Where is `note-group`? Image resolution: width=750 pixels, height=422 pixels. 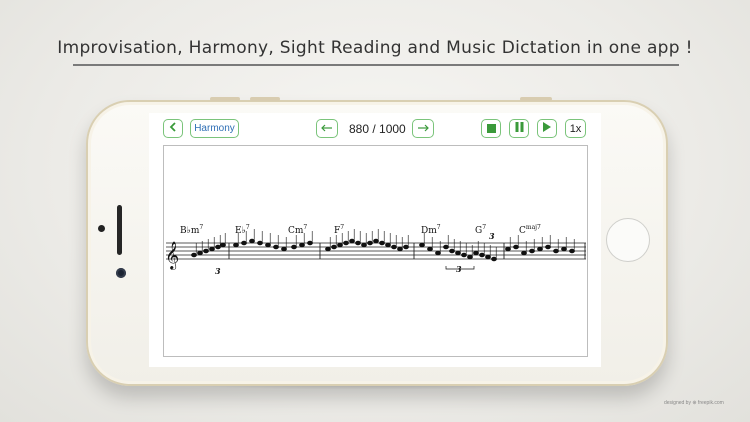
note-group is located at coordinates (383, 245).